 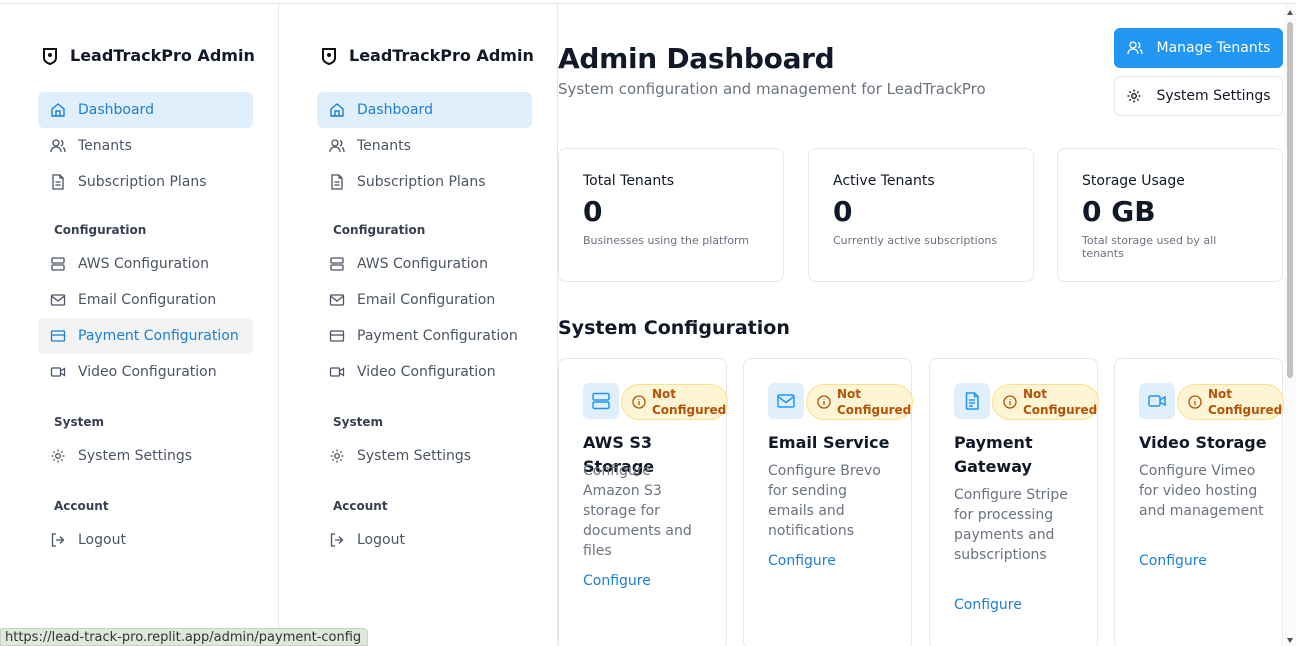 What do you see at coordinates (1290, 200) in the screenshot?
I see `scrollbar-thumb` at bounding box center [1290, 200].